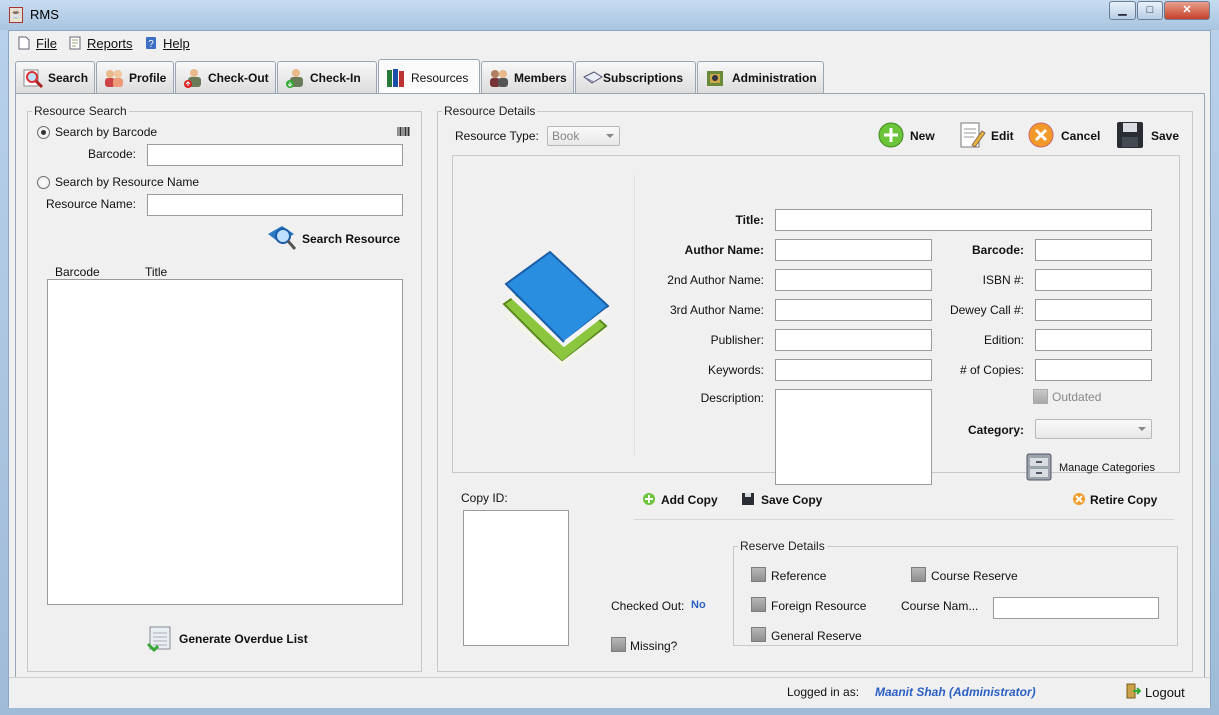 The image size is (1219, 715). I want to click on missing-label: Missing?, so click(654, 646).